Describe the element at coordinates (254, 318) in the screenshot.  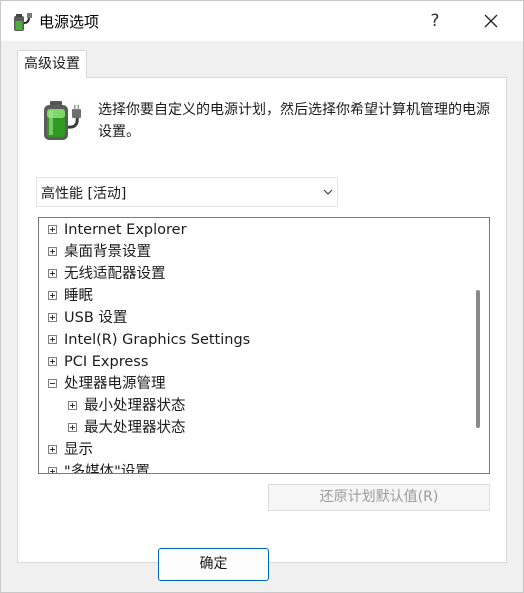
I see `tree-item: USB 设置` at that location.